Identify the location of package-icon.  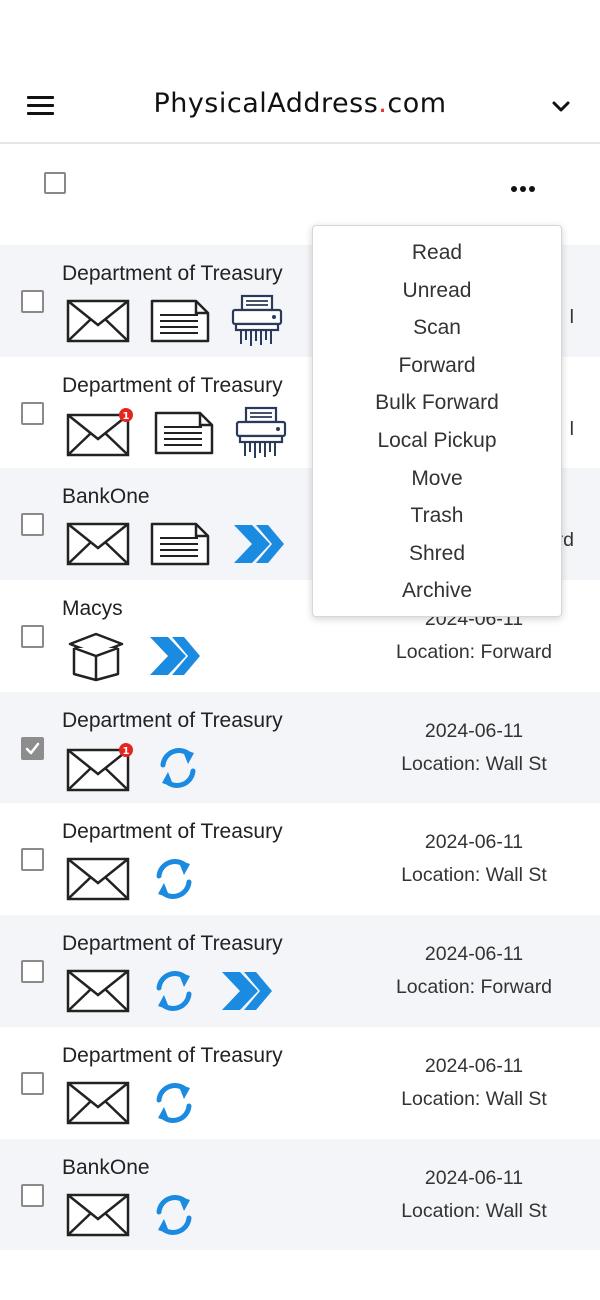
(96, 656).